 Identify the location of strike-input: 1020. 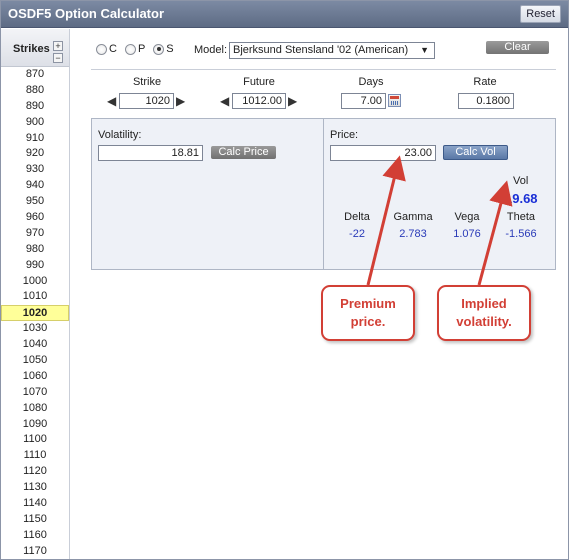
(146, 101).